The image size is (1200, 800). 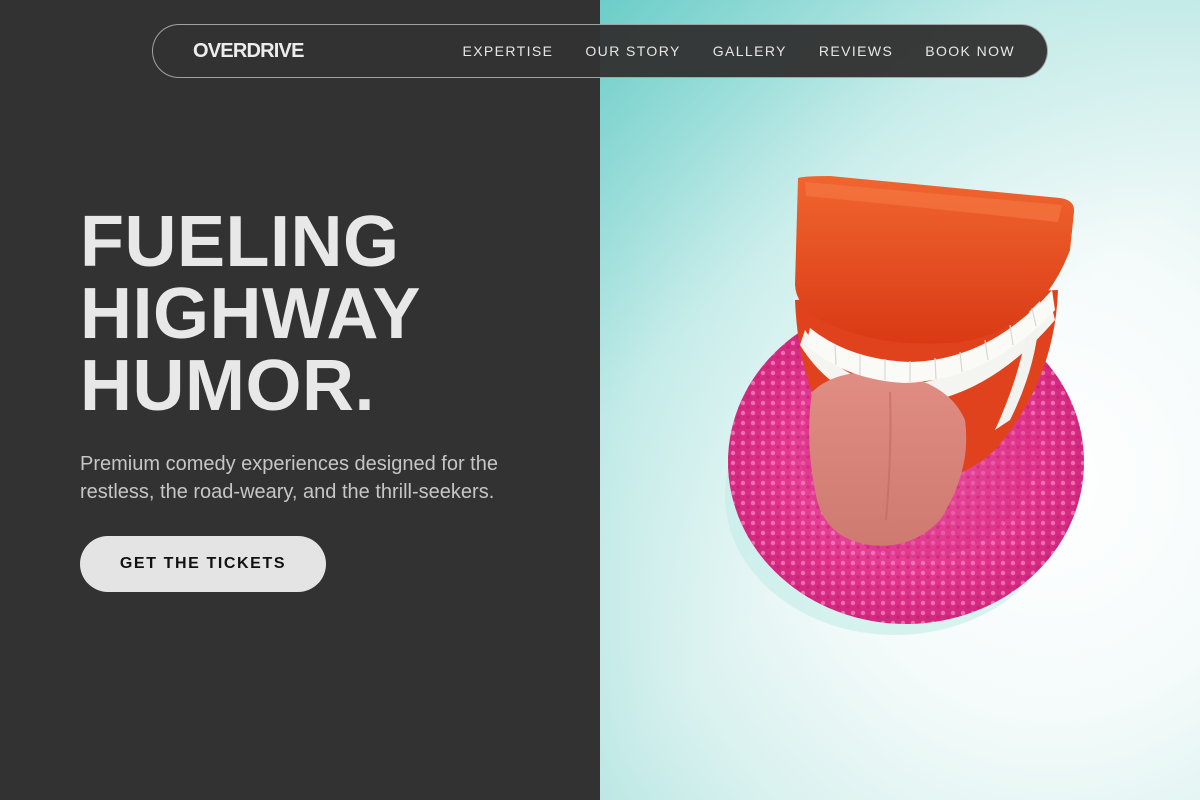 What do you see at coordinates (507, 51) in the screenshot?
I see `nav-link-expertise: EXPERTISE` at bounding box center [507, 51].